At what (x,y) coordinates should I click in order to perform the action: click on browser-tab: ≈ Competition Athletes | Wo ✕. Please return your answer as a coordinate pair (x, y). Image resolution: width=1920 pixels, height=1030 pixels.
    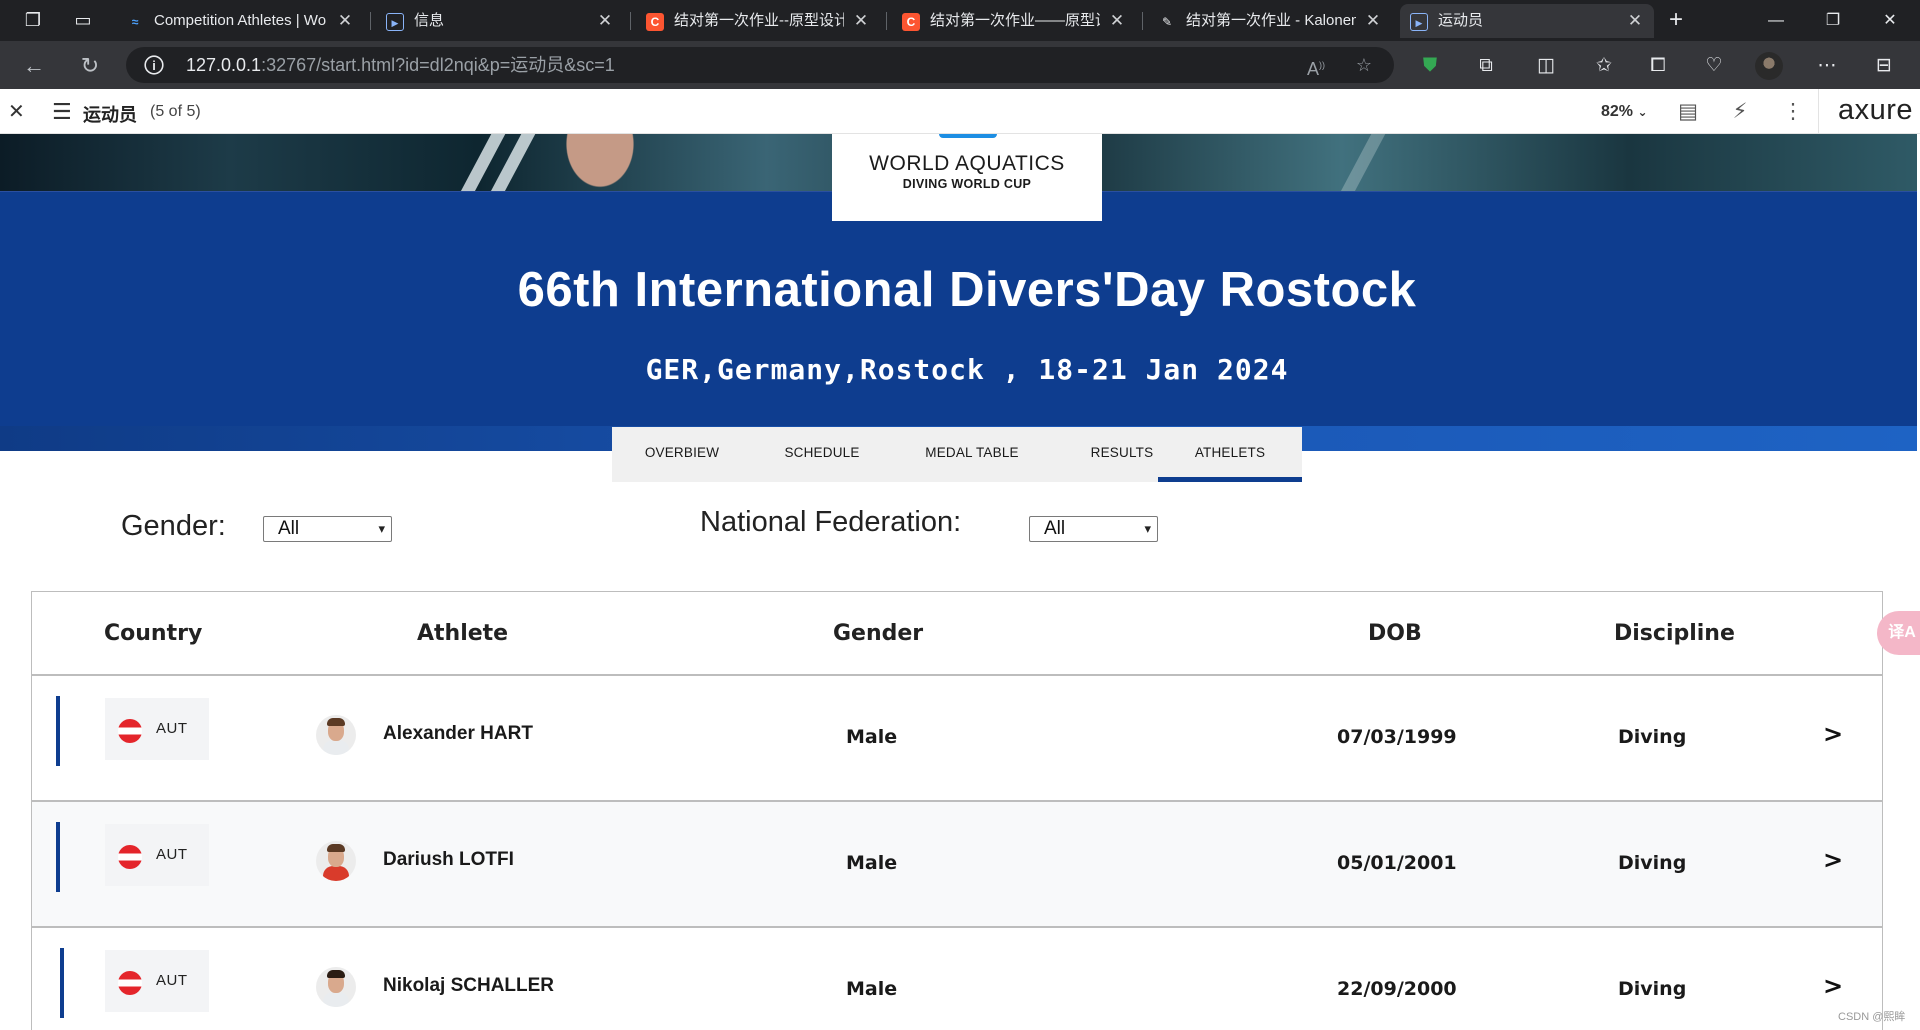
    Looking at the image, I should click on (240, 21).